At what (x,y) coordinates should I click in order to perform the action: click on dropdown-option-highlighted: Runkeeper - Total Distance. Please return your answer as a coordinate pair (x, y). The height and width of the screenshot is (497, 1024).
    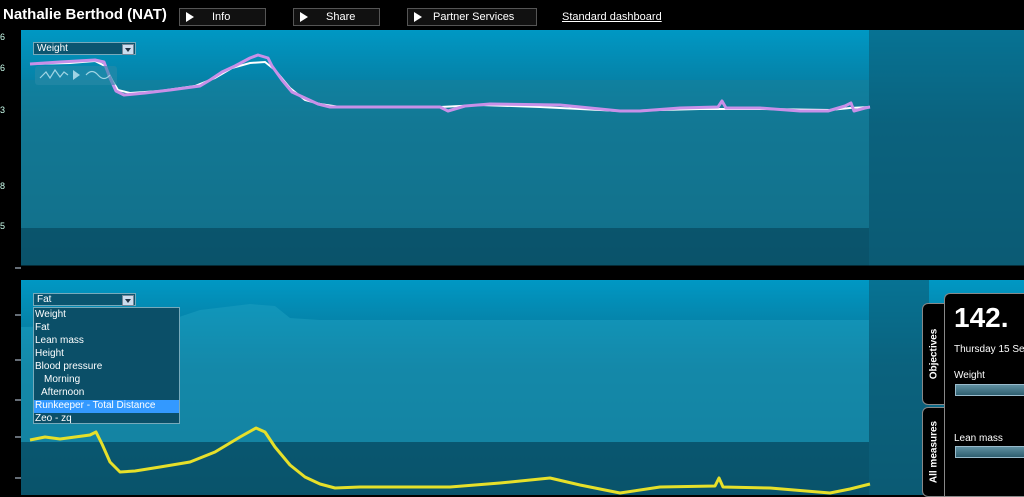
    Looking at the image, I should click on (106, 406).